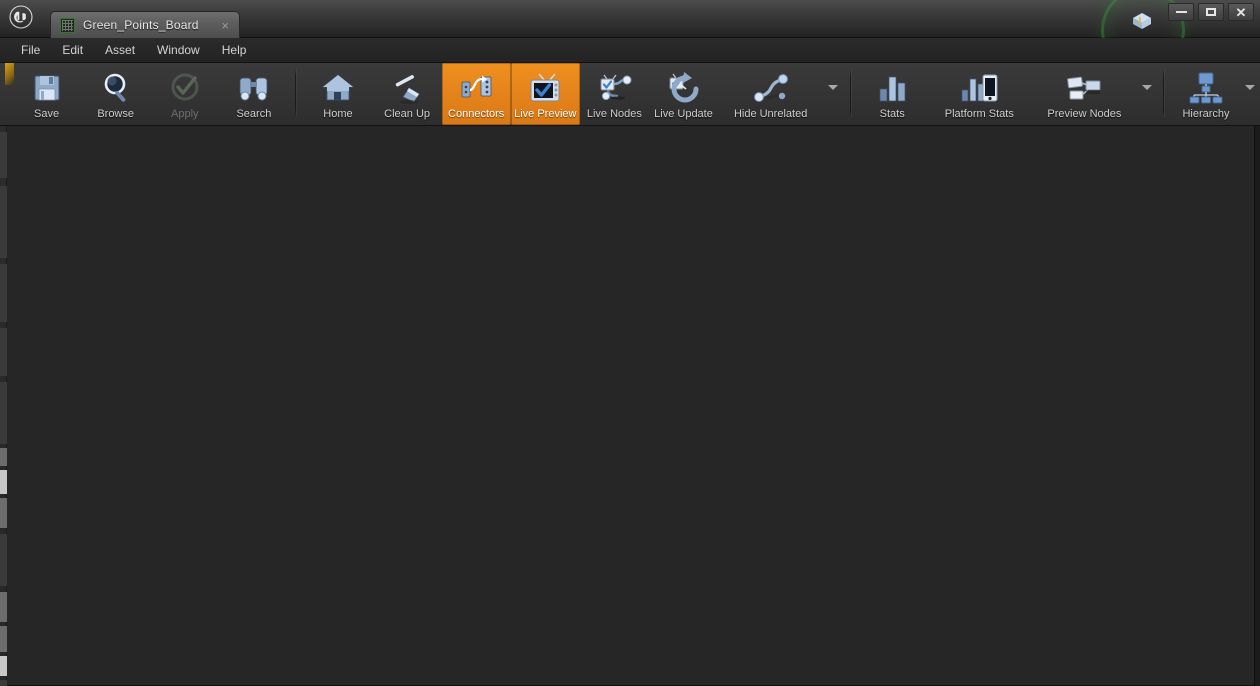 Image resolution: width=1260 pixels, height=686 pixels. Describe the element at coordinates (214, 25) in the screenshot. I see `close-icon: ×` at that location.